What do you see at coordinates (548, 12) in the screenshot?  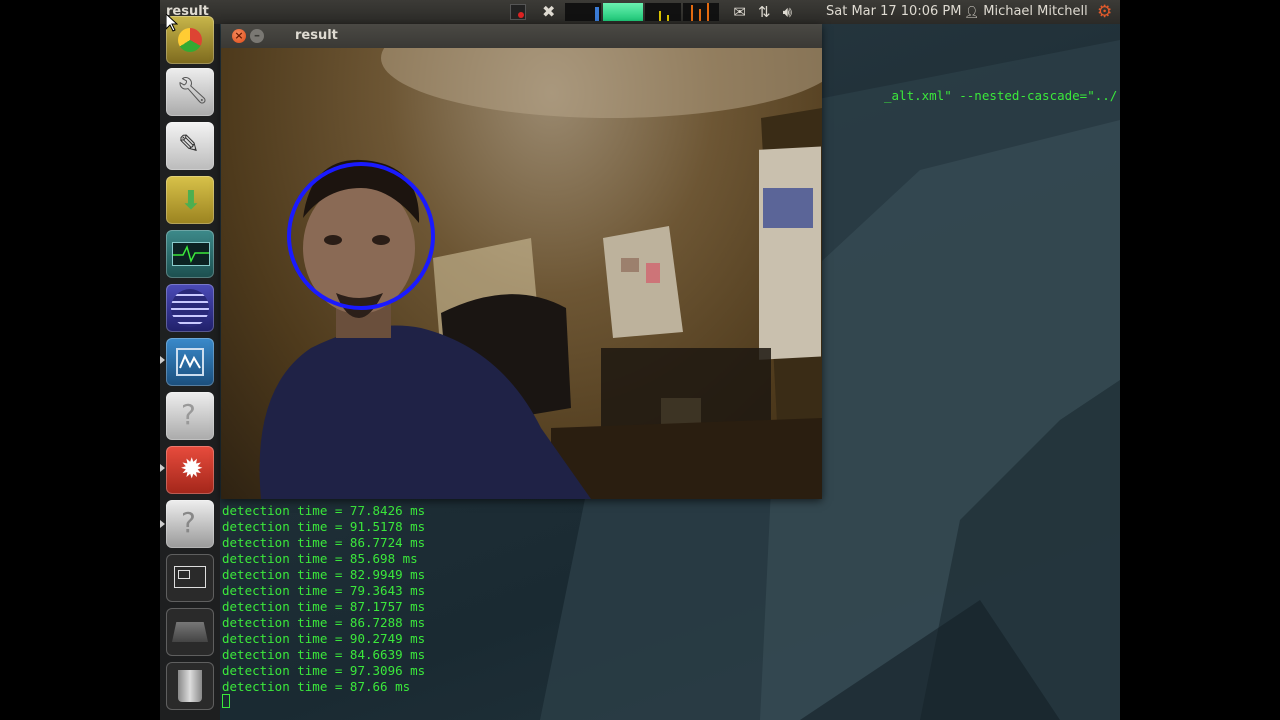 I see `dropbox-icon: ✖` at bounding box center [548, 12].